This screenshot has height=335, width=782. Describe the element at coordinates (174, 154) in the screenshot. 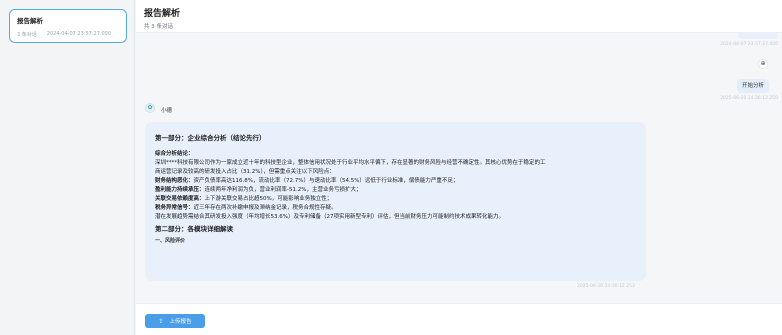

I see `report-conclusion-label: 综合分析结论：` at that location.